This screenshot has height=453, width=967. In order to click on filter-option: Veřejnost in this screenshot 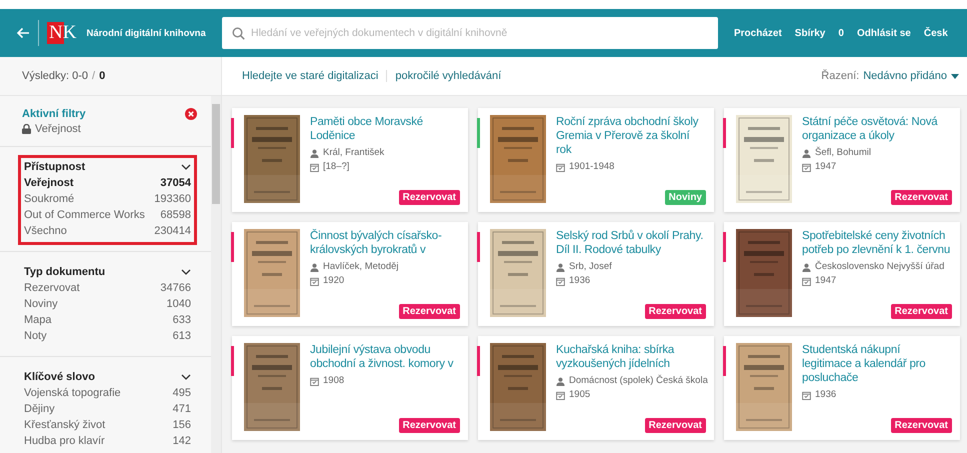, I will do `click(49, 183)`.